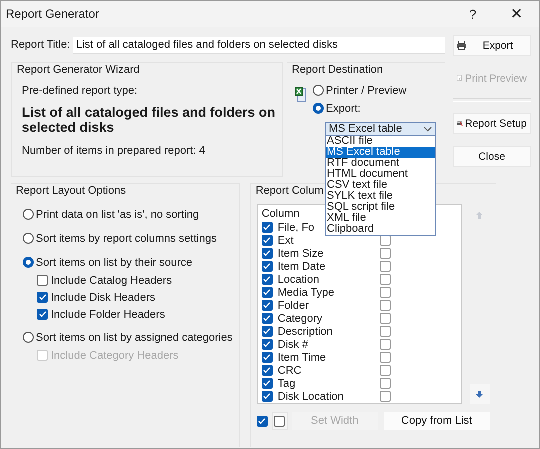 This screenshot has width=540, height=449. Describe the element at coordinates (40, 45) in the screenshot. I see `report-title-label: Report Title:` at that location.